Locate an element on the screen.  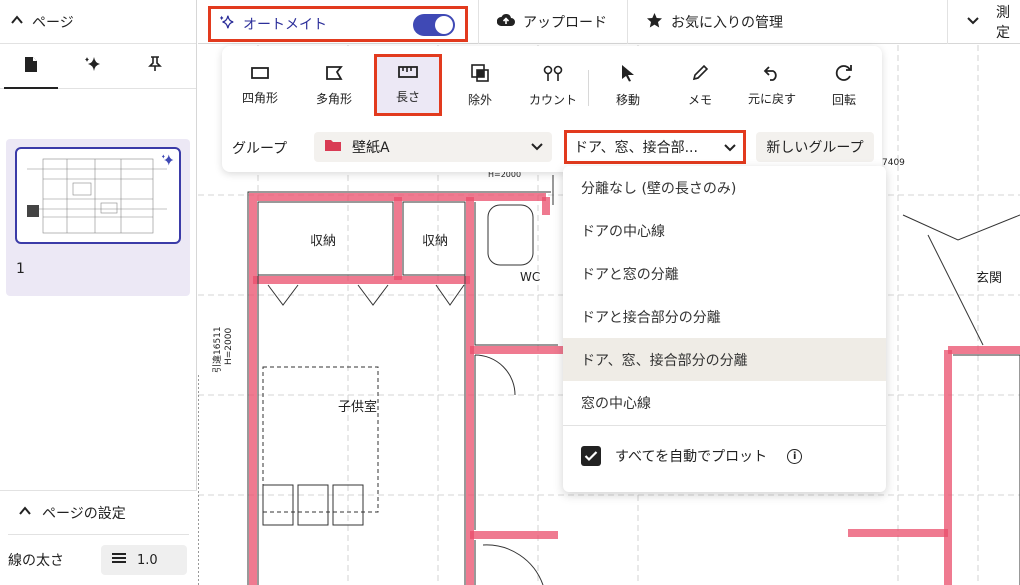
auto-plot-checkbox is located at coordinates (591, 456).